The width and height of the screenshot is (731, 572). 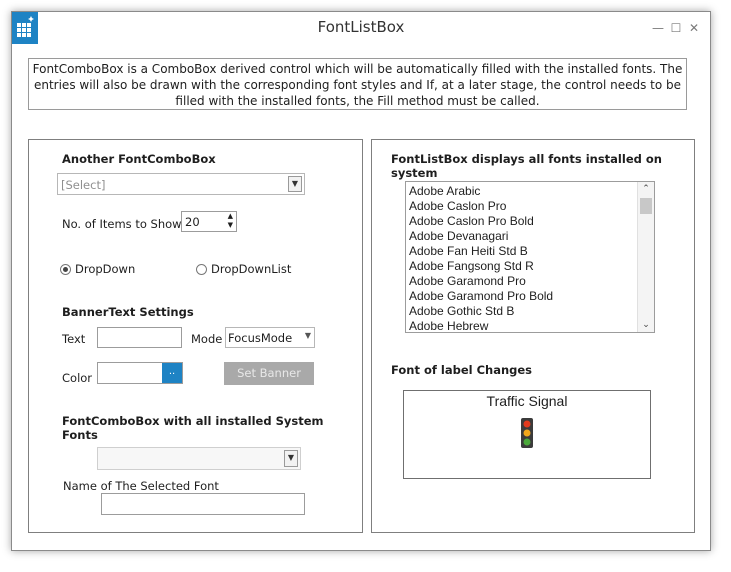 I want to click on banner-settings-header: BannerText Settings, so click(x=128, y=312).